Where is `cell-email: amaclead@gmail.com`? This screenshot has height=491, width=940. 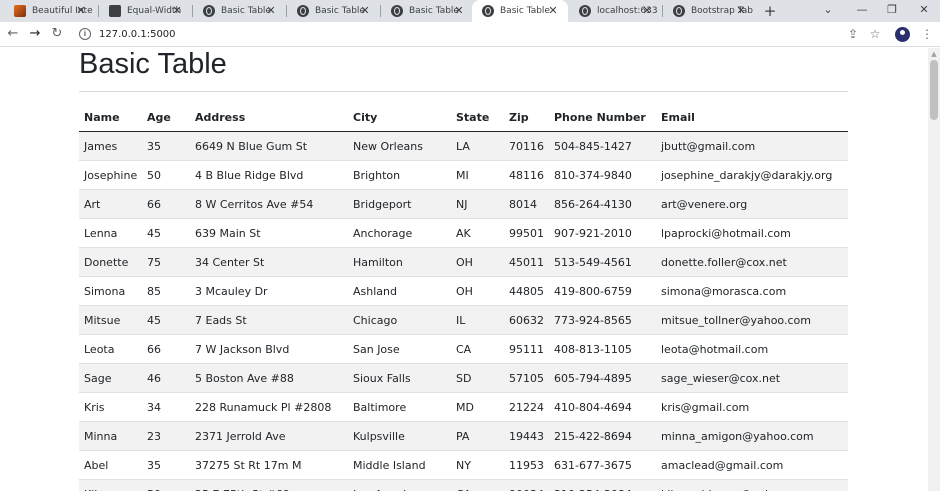 cell-email: amaclead@gmail.com is located at coordinates (752, 465).